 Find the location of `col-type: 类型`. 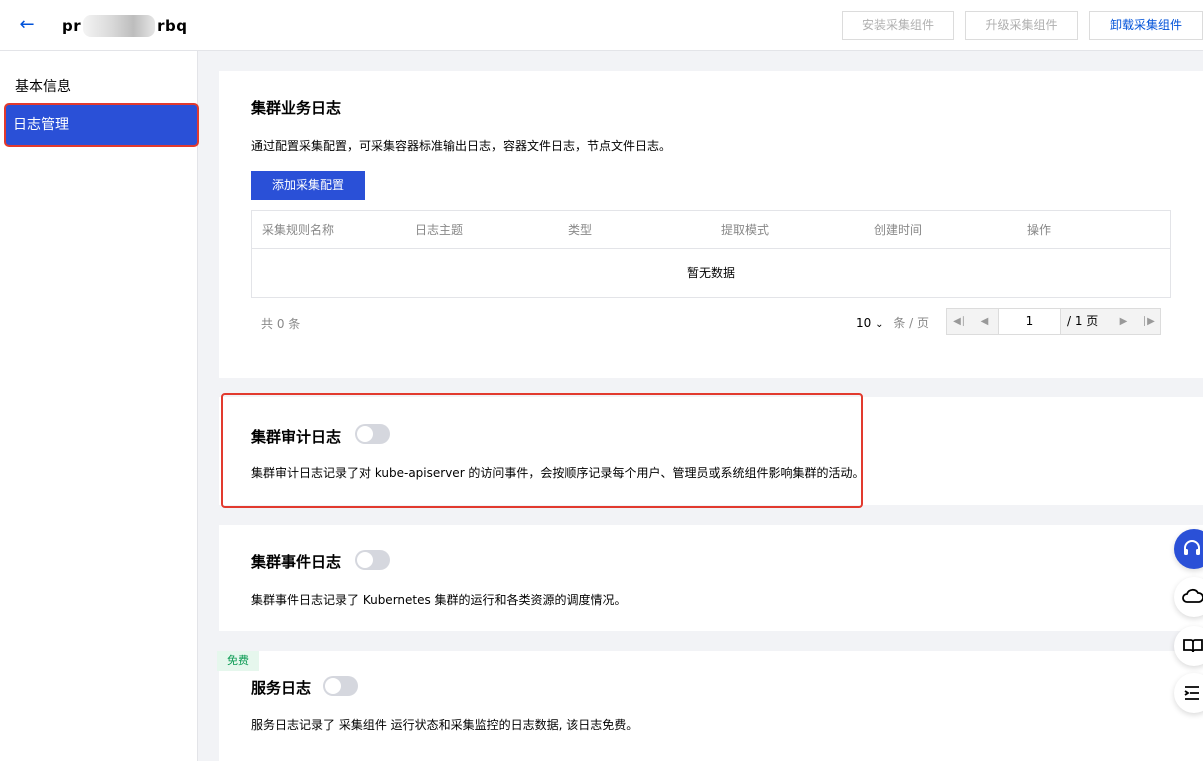

col-type: 类型 is located at coordinates (580, 230).